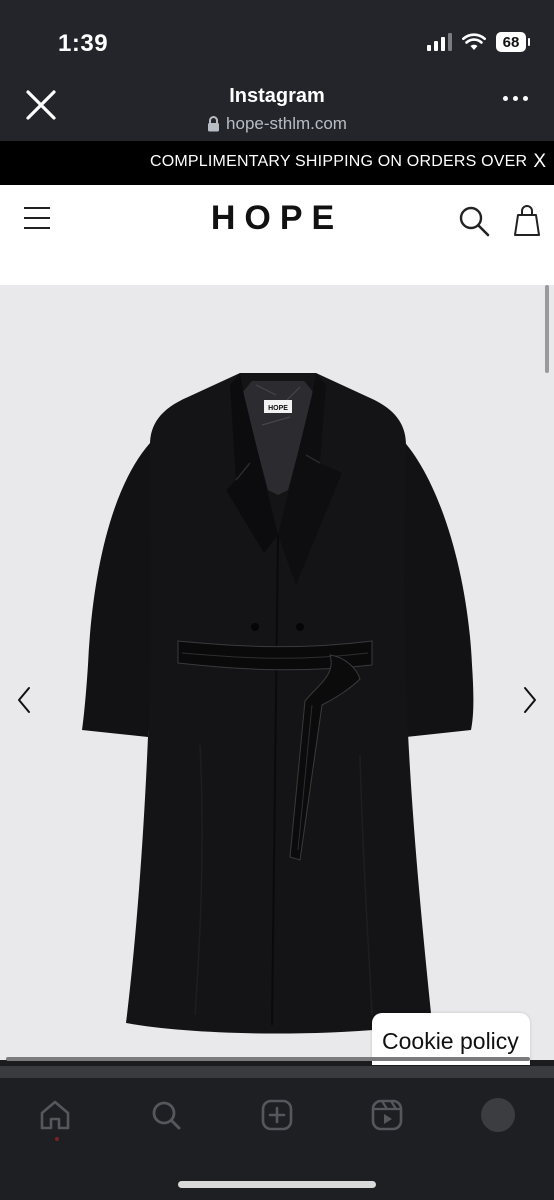 The width and height of the screenshot is (554, 1200). What do you see at coordinates (439, 42) in the screenshot?
I see `cellular-signal-icon` at bounding box center [439, 42].